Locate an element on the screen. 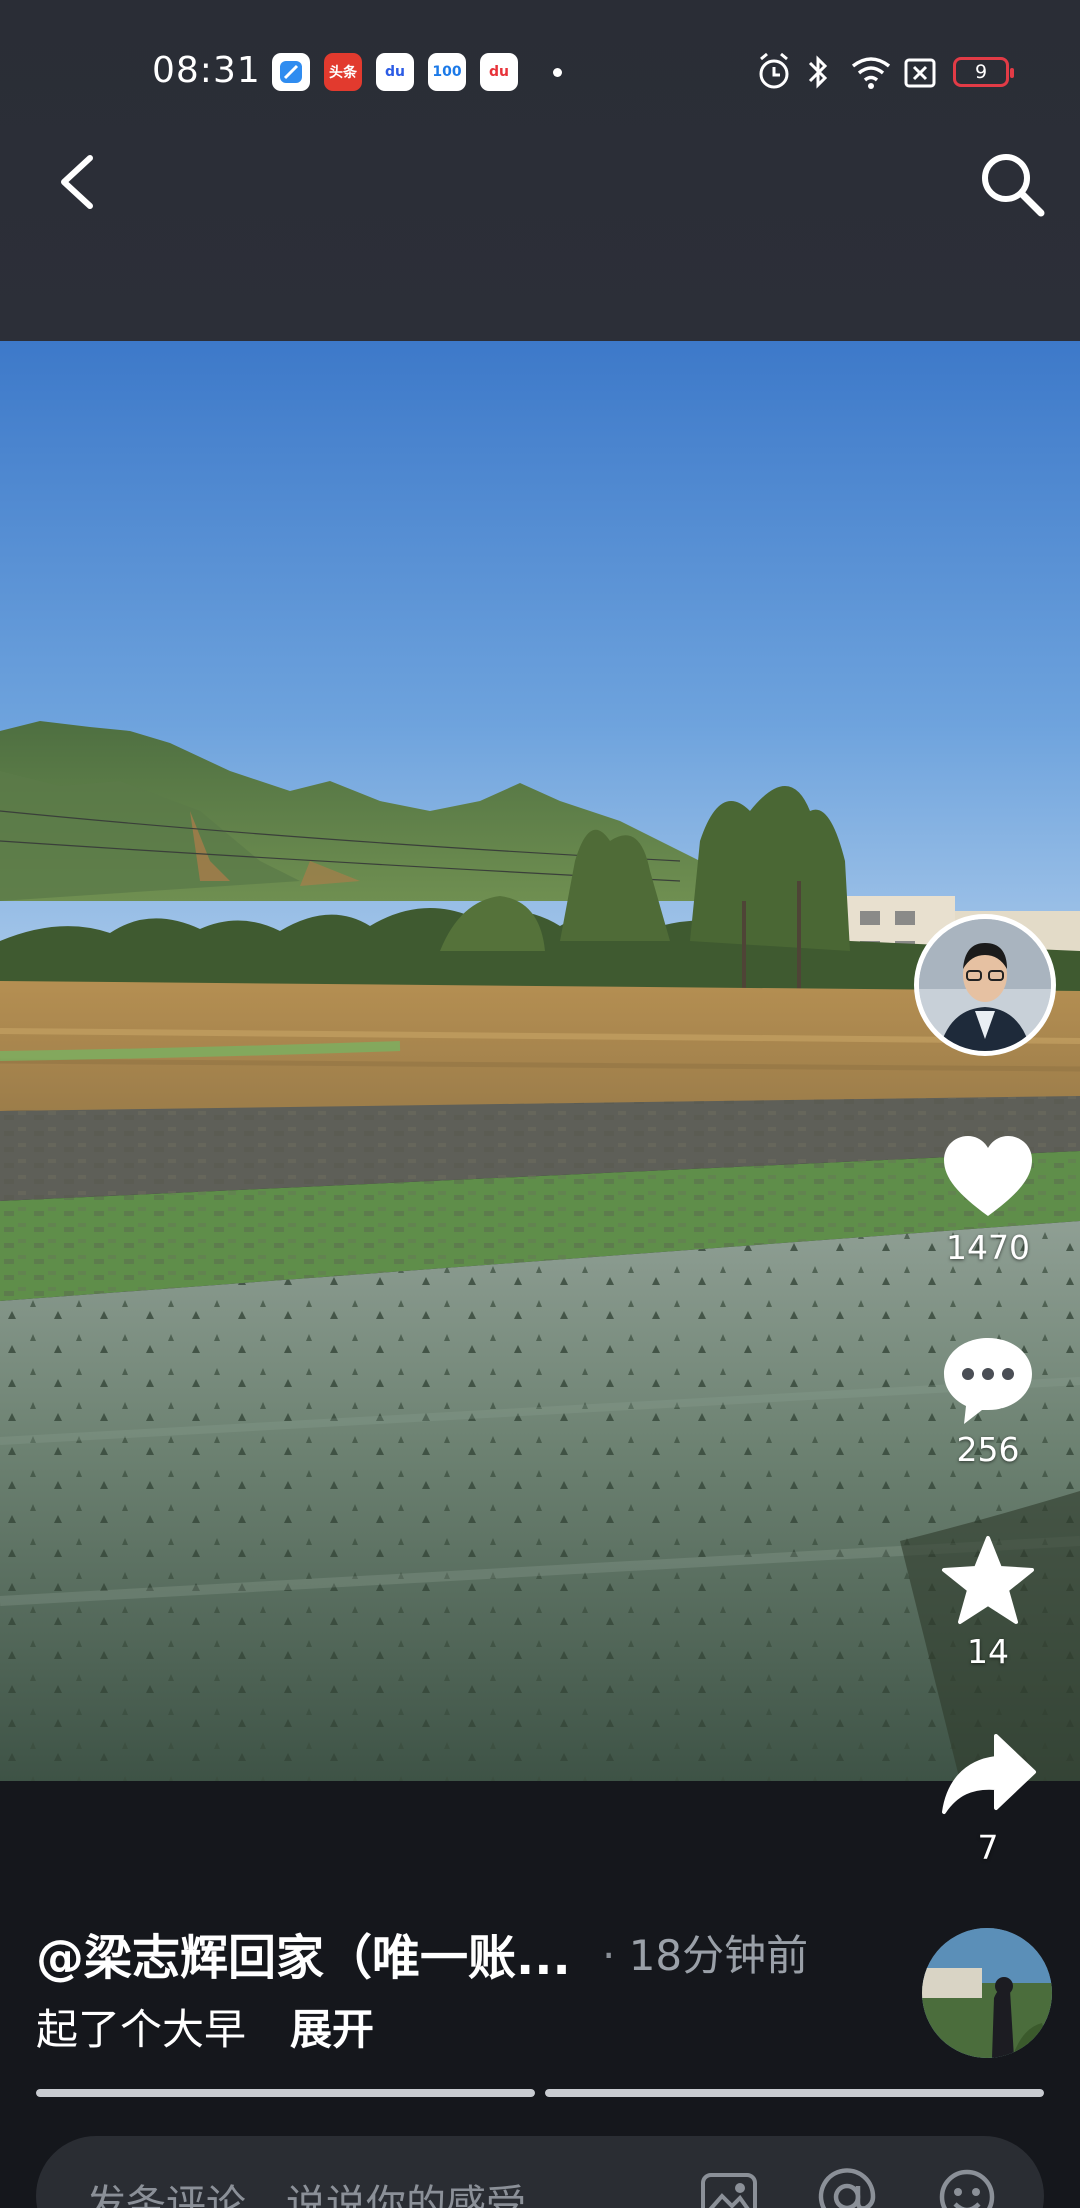  share-button: 7 is located at coordinates (988, 1797).